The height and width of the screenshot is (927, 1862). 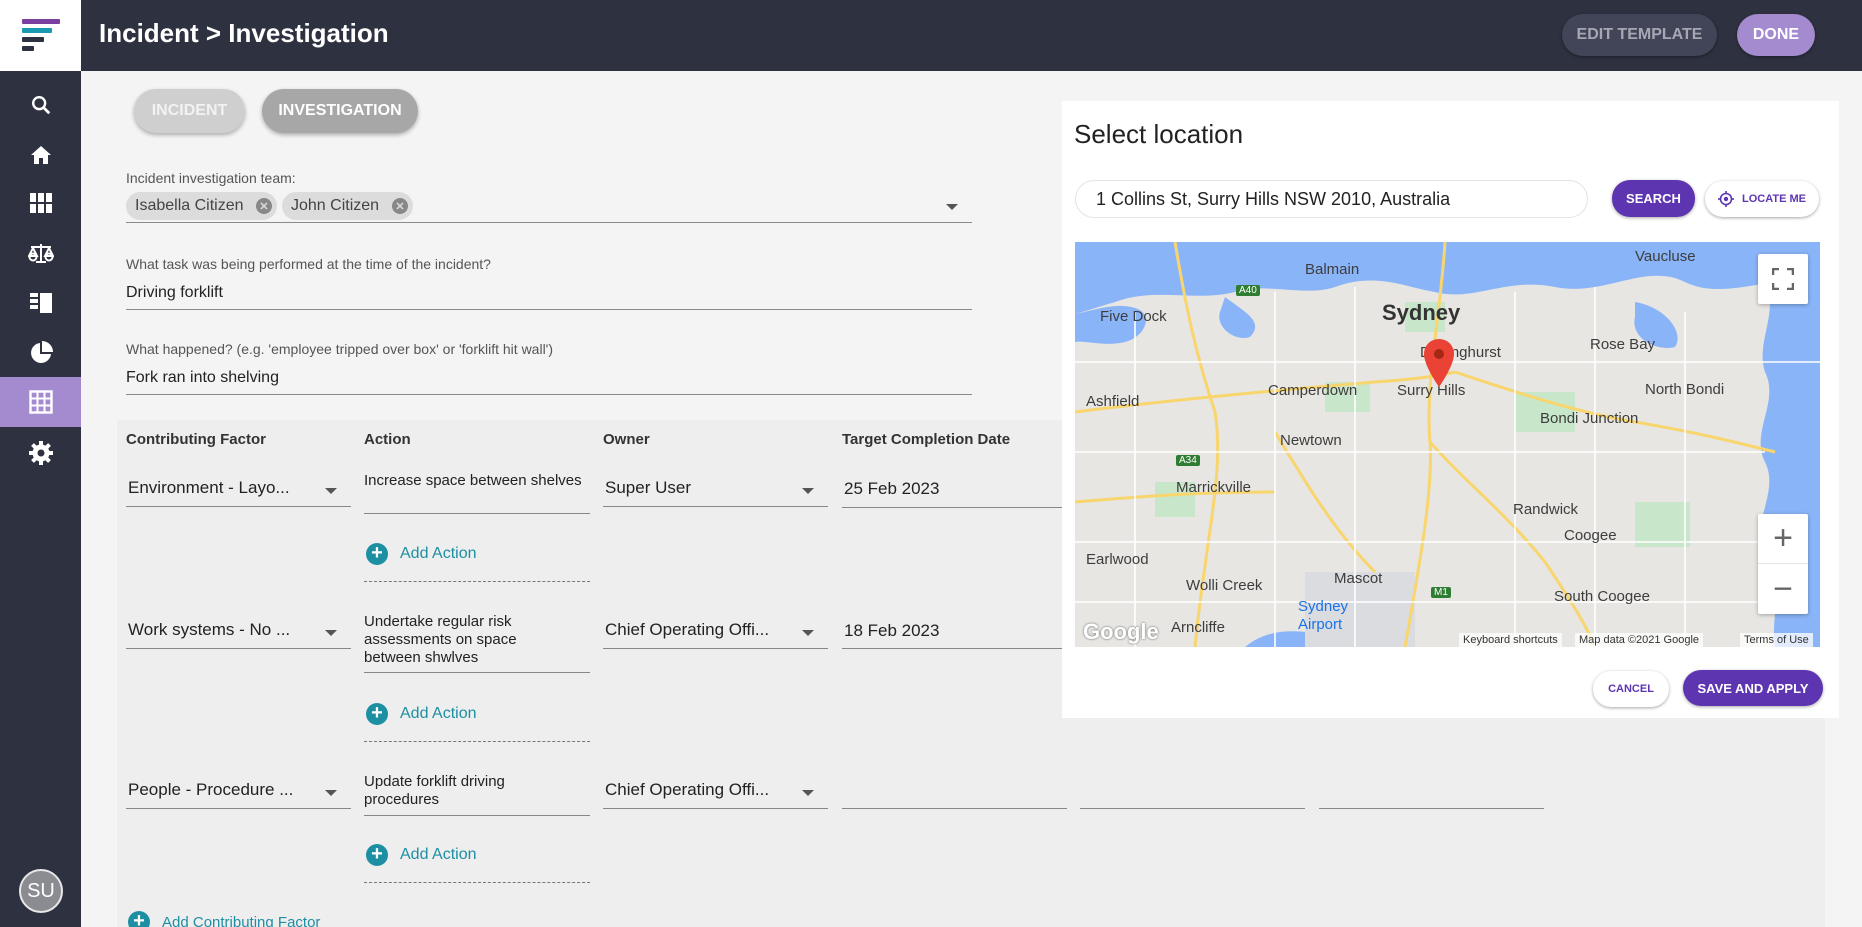 What do you see at coordinates (1639, 35) in the screenshot?
I see `edit-template-button: EDIT TEMPLATE` at bounding box center [1639, 35].